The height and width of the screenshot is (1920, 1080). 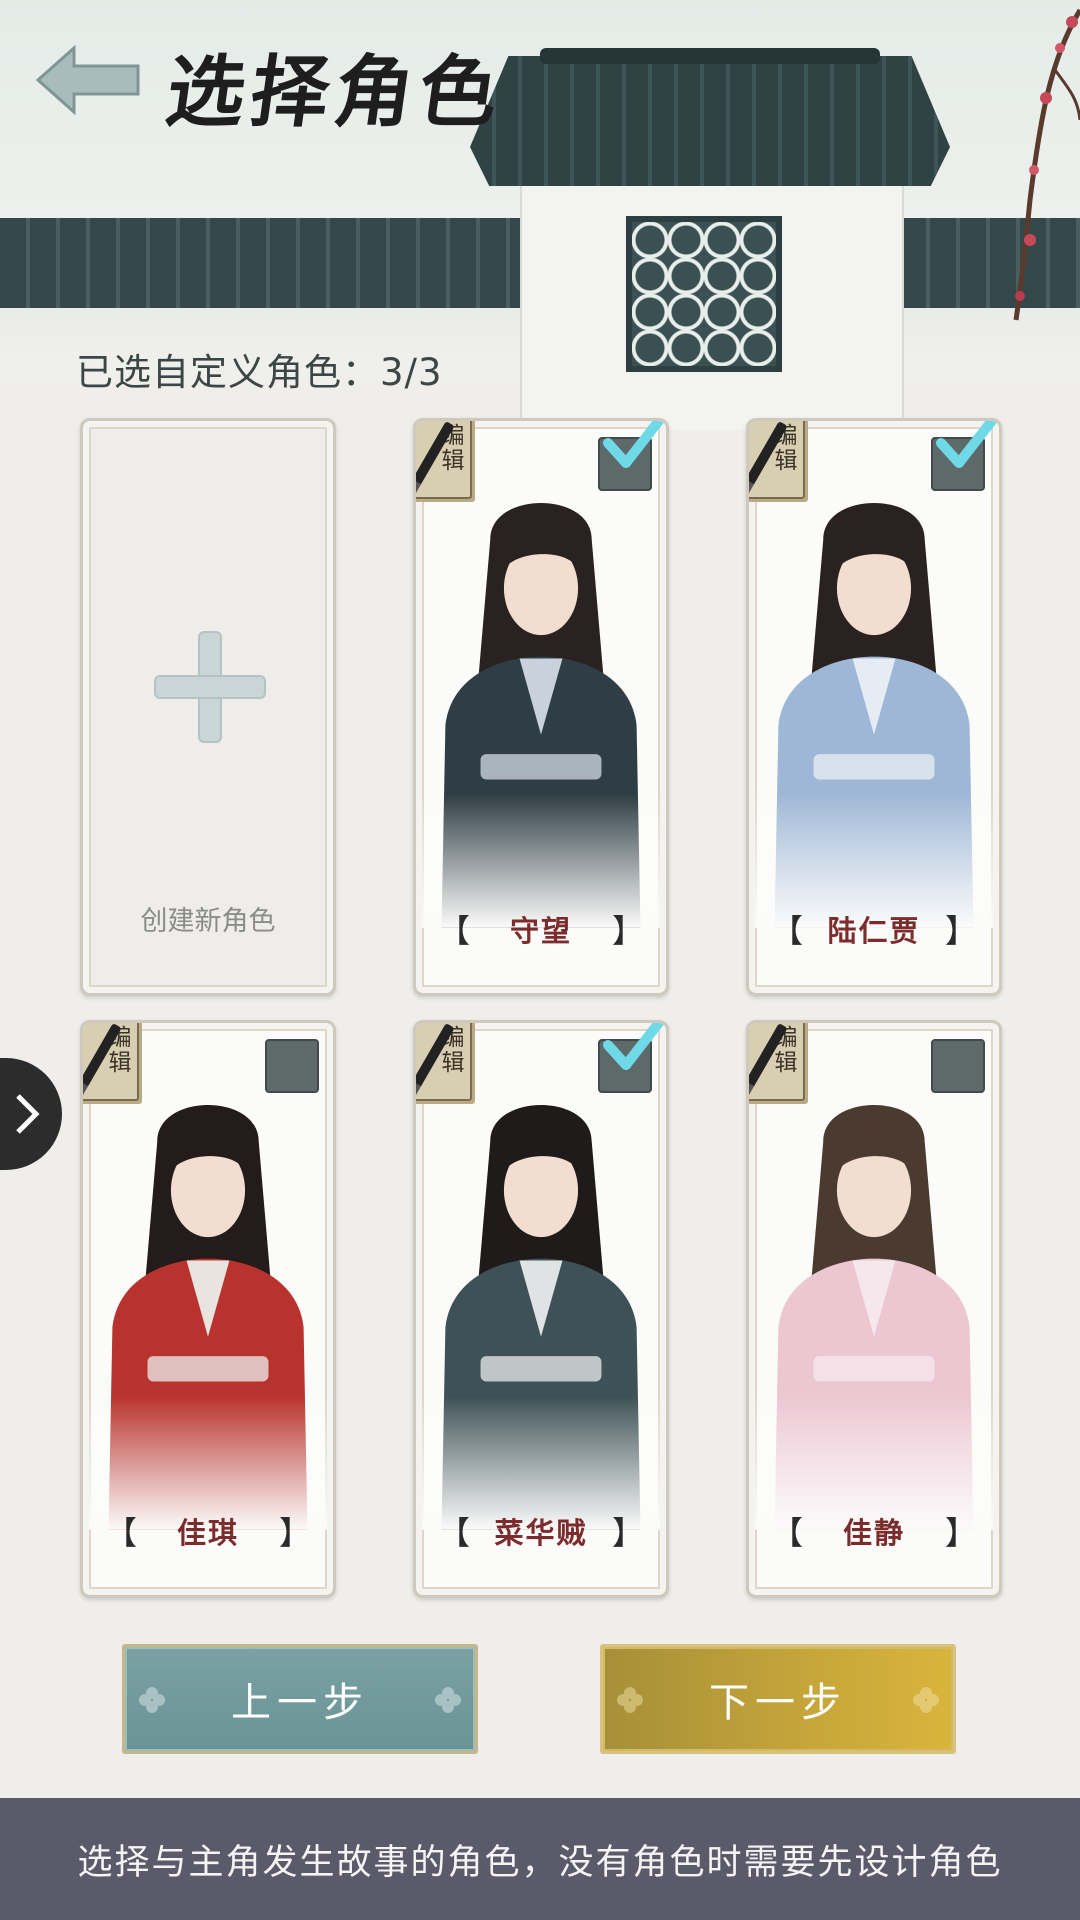 I want to click on character-card: 编辑 【 陆仁贾 】, so click(x=874, y=707).